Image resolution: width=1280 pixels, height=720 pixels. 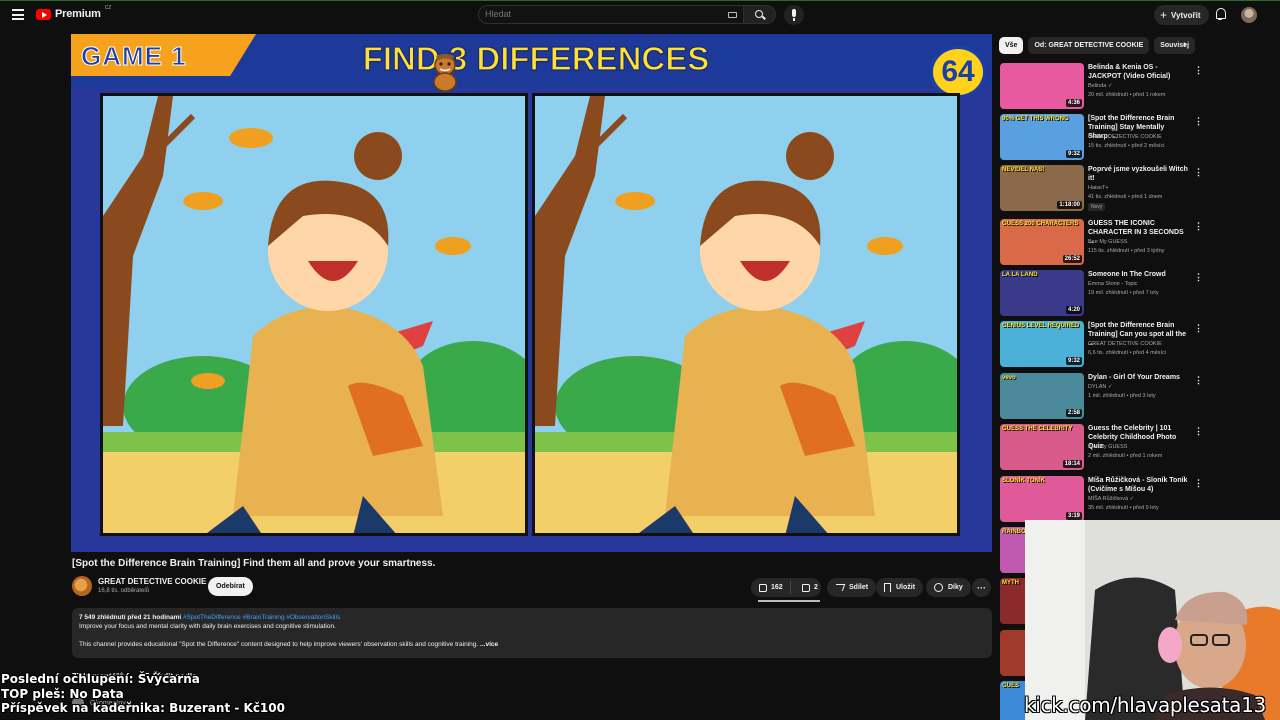 I want to click on recommended-stats: 1 mil. zhlédnutí • před 3 lety, so click(x=1122, y=396).